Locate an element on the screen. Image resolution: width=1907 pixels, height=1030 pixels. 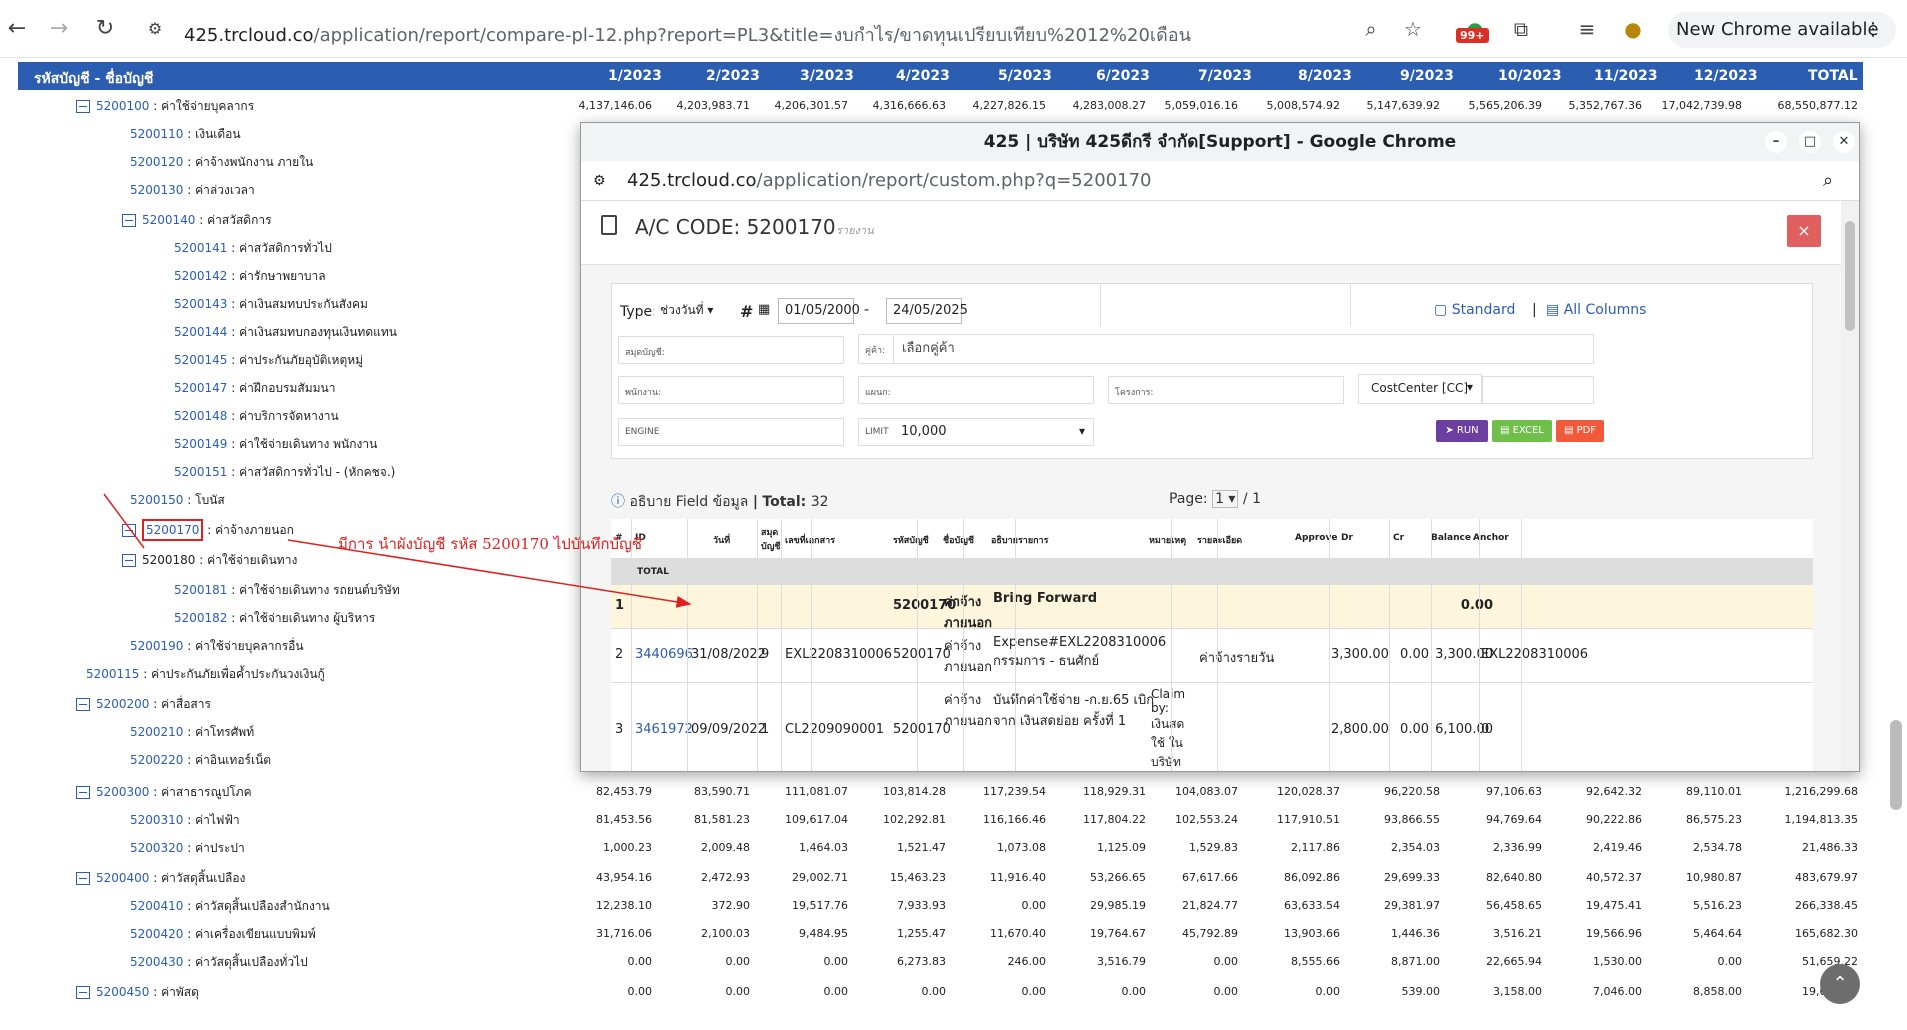
back-icon: ← is located at coordinates (17, 29).